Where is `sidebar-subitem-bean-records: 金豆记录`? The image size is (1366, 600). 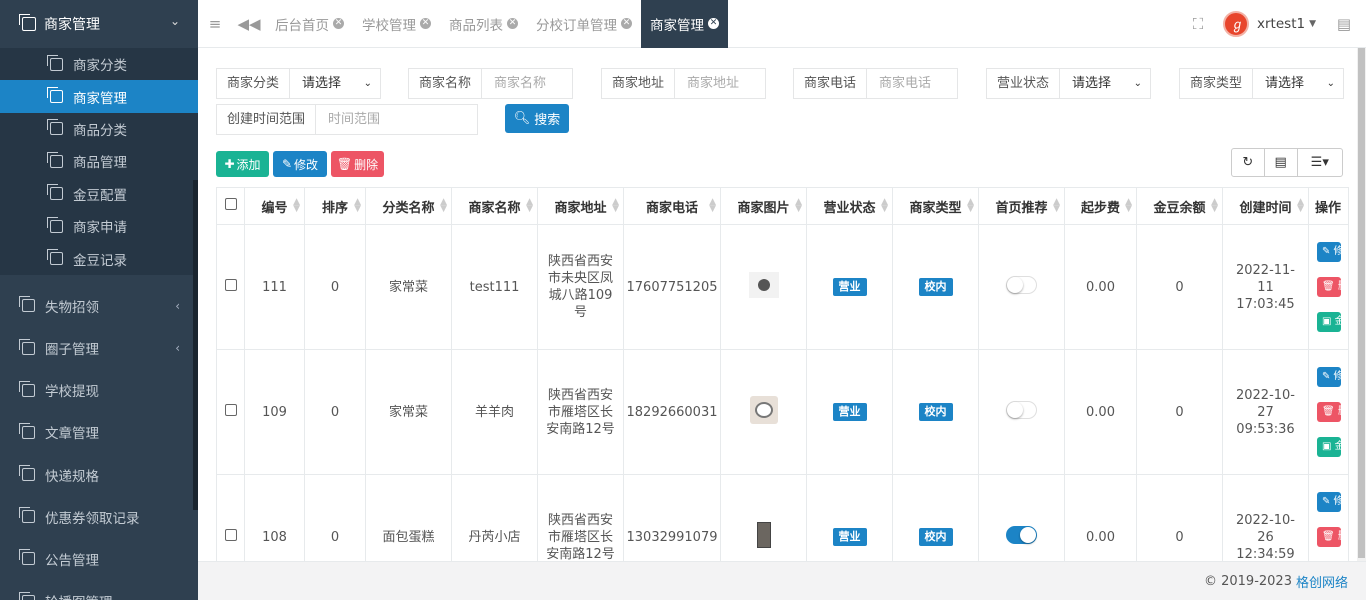
sidebar-subitem-bean-records: 金豆记录 is located at coordinates (99, 258).